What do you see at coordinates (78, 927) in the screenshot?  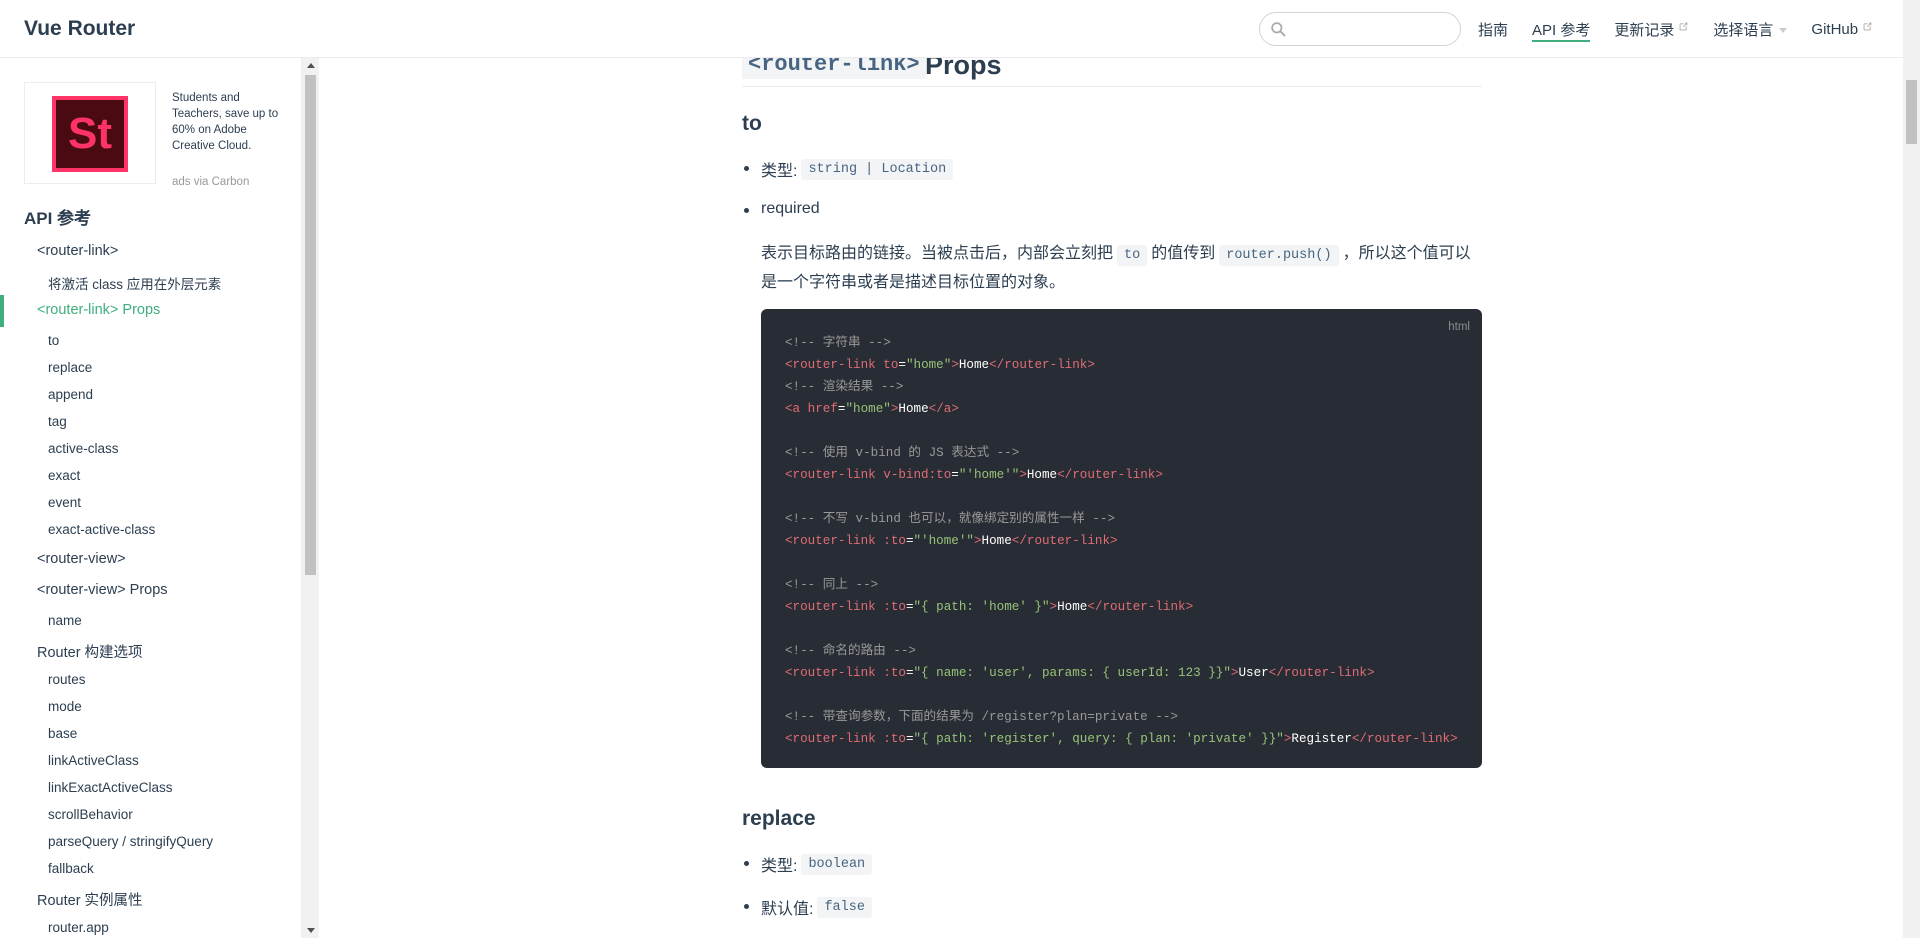 I see `sidebar-item-router-app: router.app` at bounding box center [78, 927].